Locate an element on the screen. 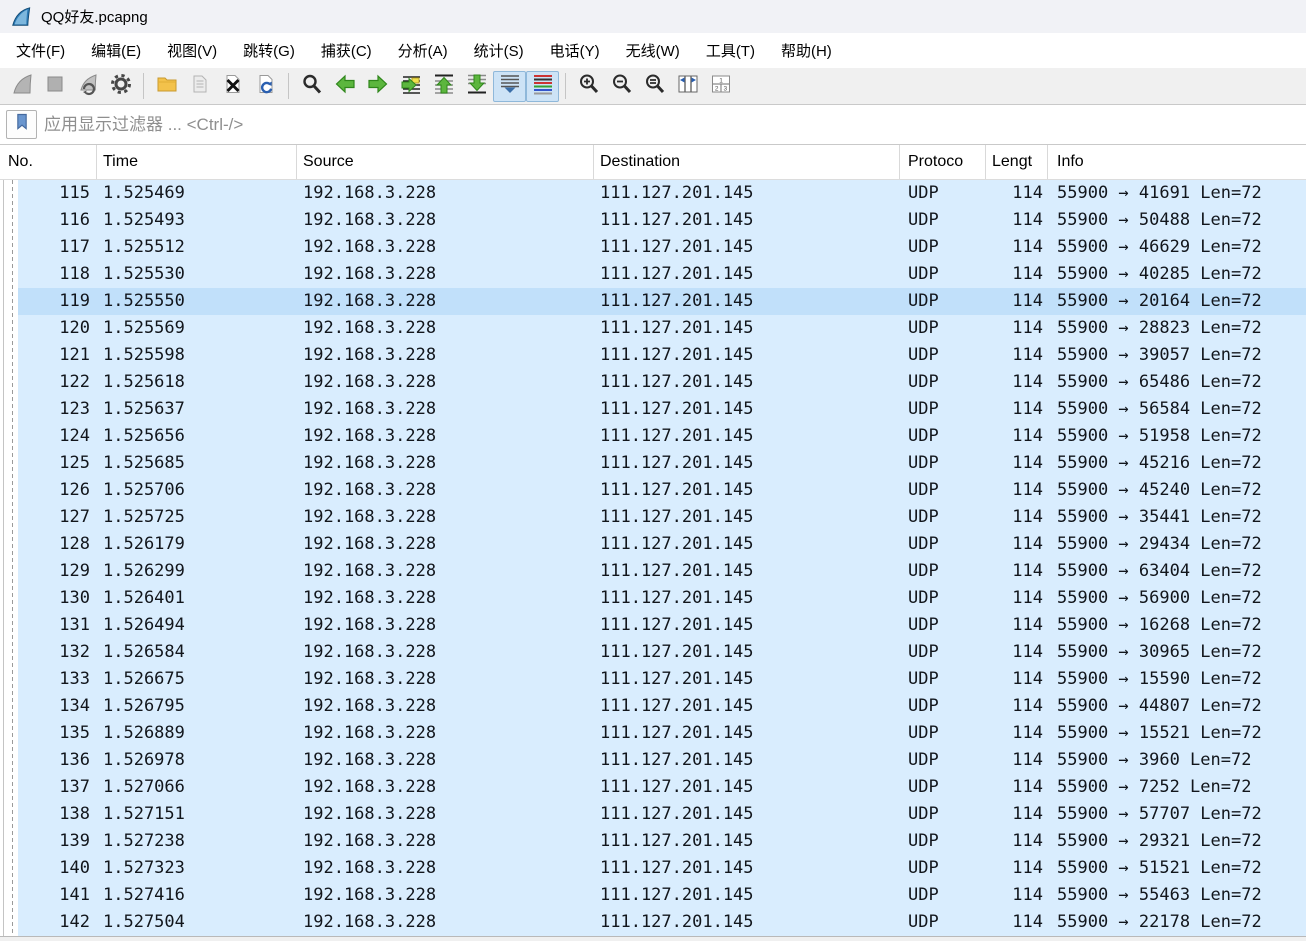  menu-item-telephony: 电话(Y) is located at coordinates (575, 50).